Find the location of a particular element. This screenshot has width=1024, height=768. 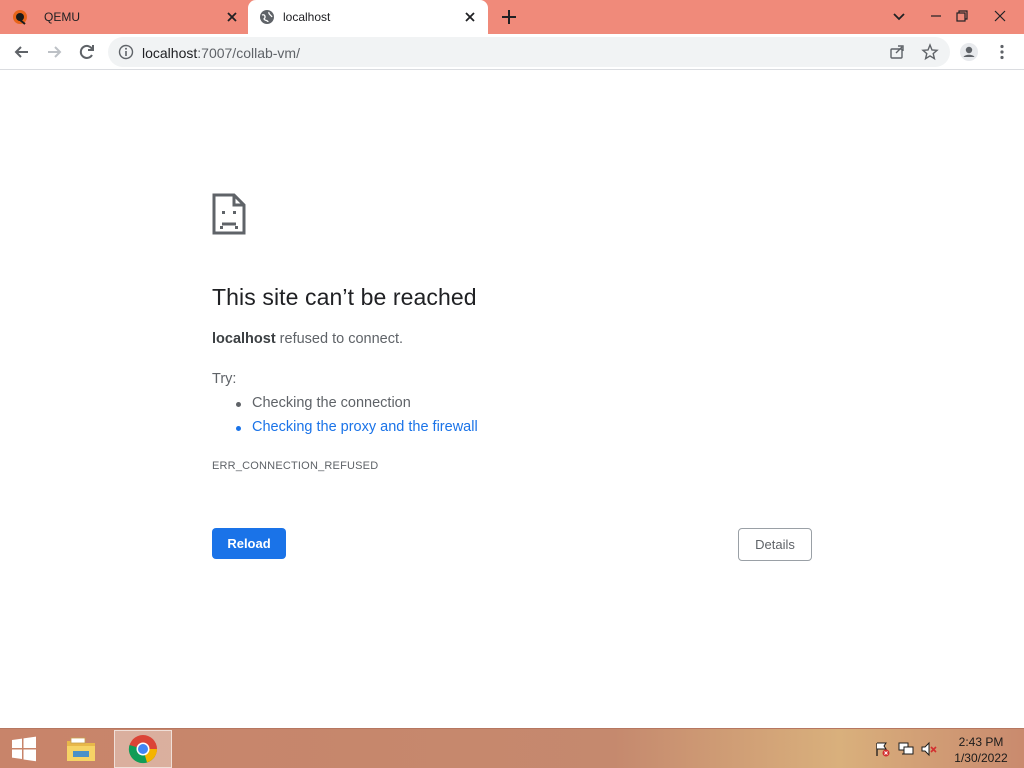

file-explorer-button is located at coordinates (81, 748).